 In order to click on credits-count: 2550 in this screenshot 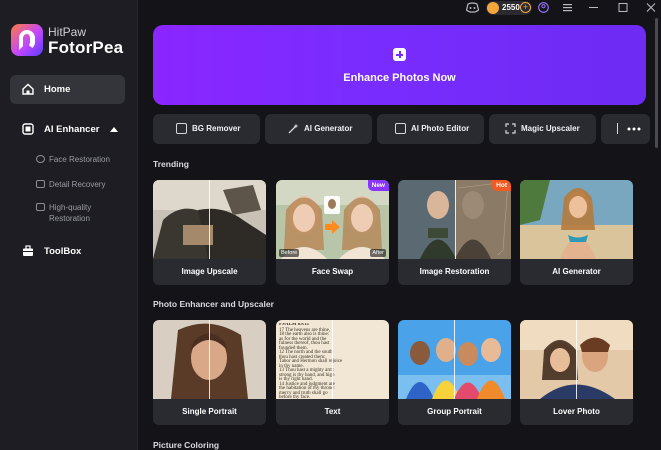, I will do `click(511, 7)`.